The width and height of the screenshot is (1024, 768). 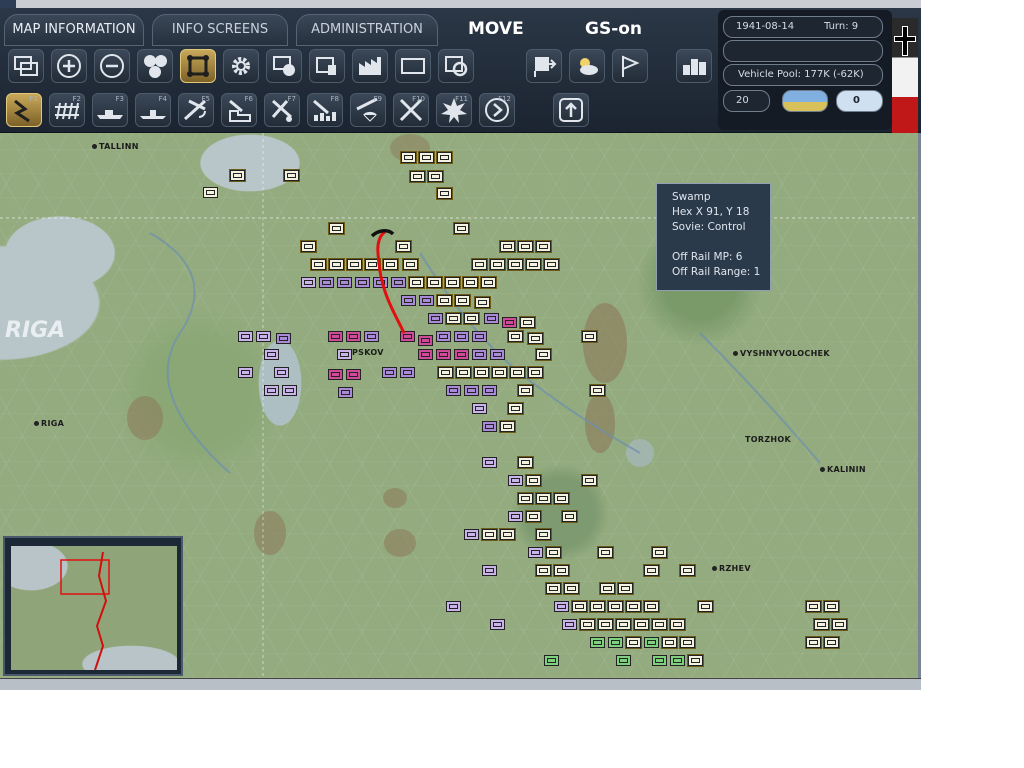 What do you see at coordinates (220, 30) in the screenshot?
I see `tab-info-screens: INFO SCREENS` at bounding box center [220, 30].